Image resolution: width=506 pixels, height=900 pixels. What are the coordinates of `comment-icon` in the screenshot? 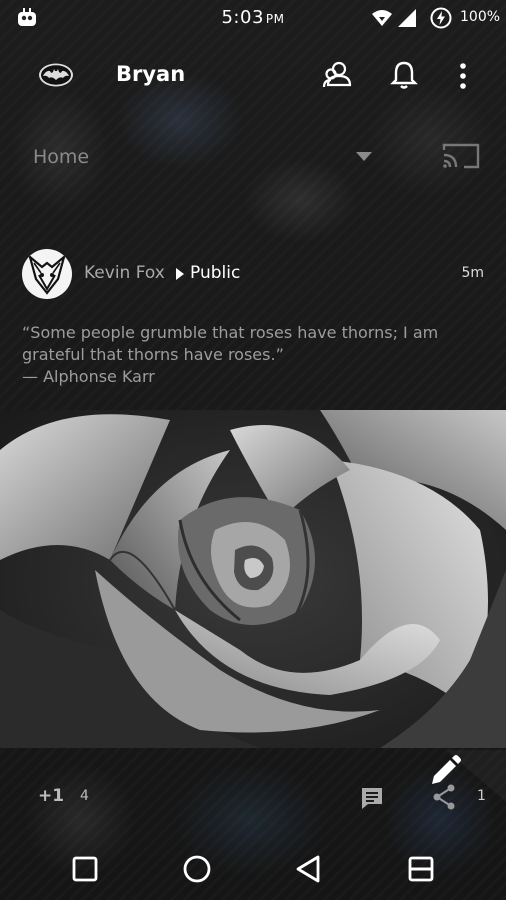 It's located at (372, 798).